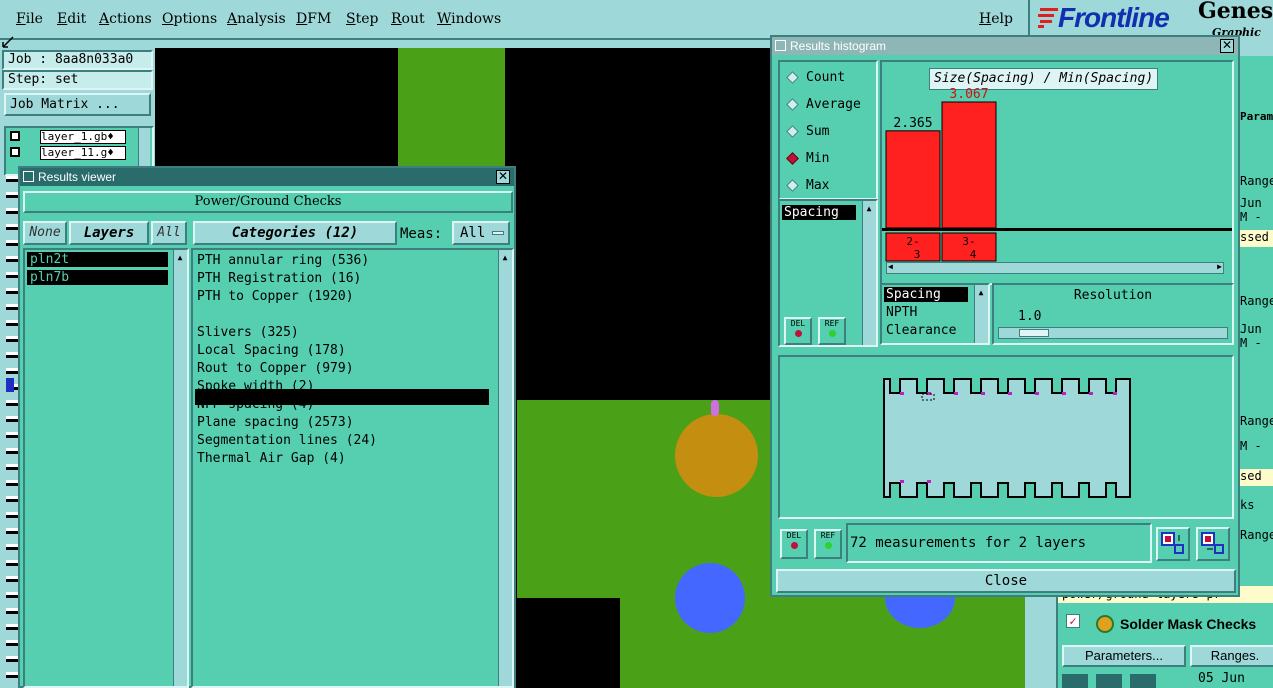 The image size is (1273, 688). I want to click on scroll-left-icon: ◀, so click(890, 266).